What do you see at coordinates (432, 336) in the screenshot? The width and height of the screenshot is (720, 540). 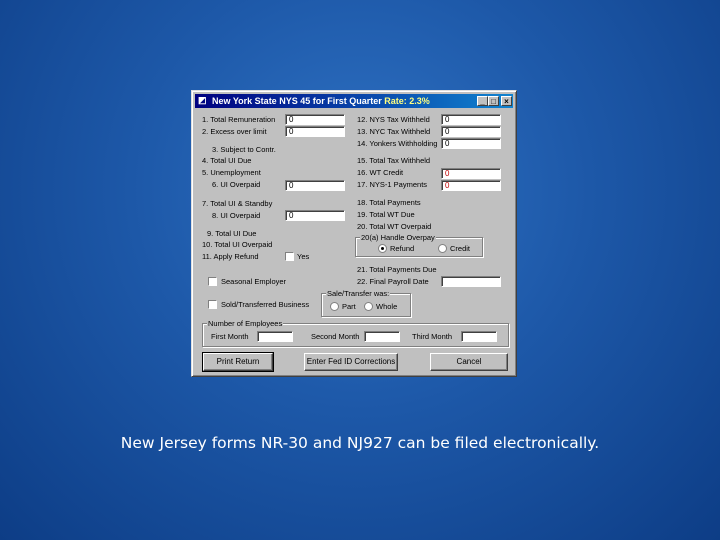 I see `third-month-label: Third Month` at bounding box center [432, 336].